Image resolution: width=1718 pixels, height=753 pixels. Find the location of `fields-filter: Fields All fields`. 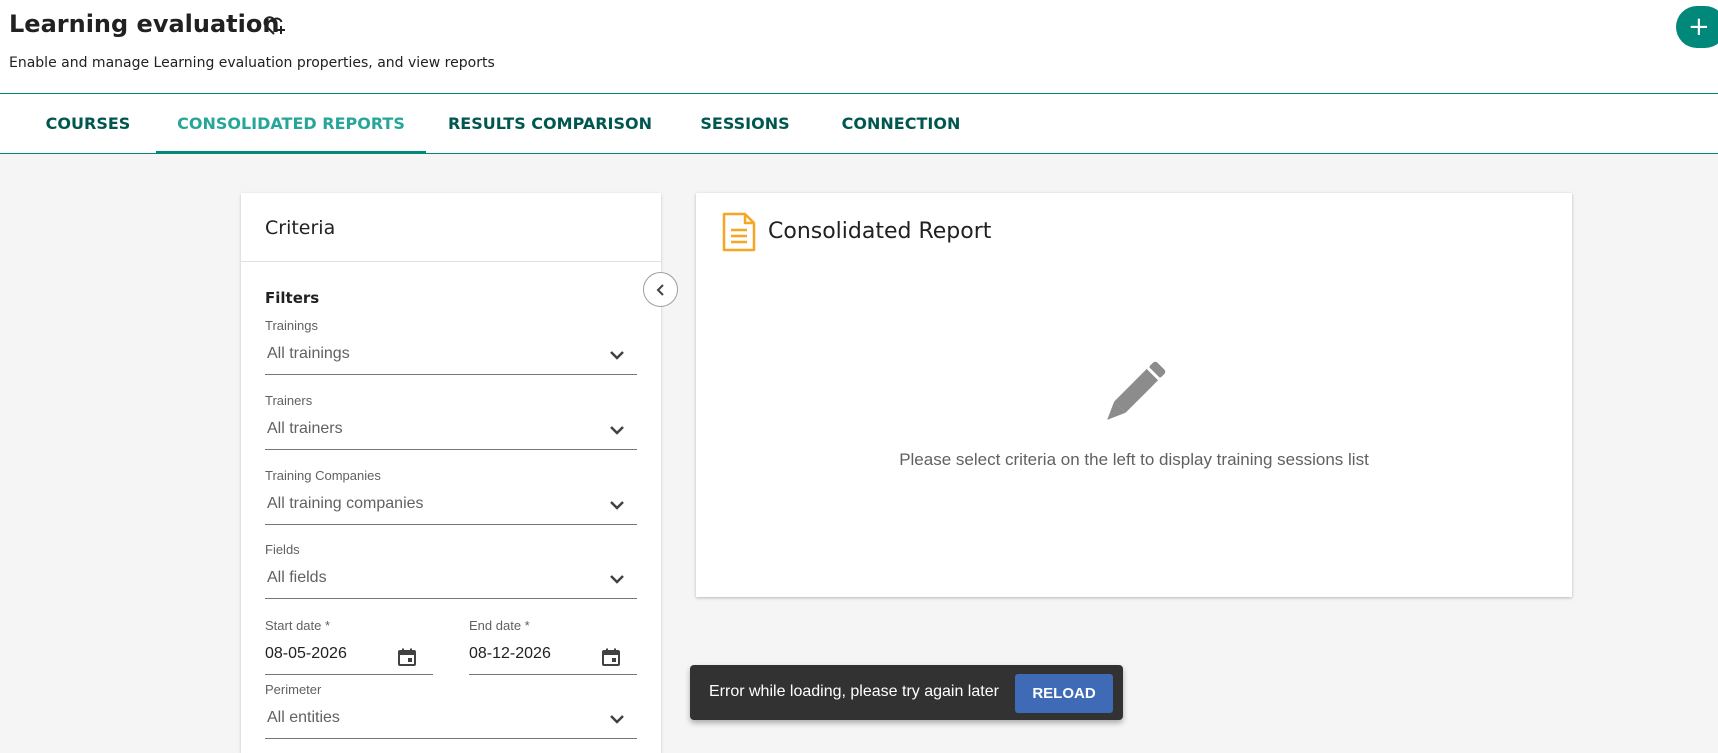

fields-filter: Fields All fields is located at coordinates (451, 570).